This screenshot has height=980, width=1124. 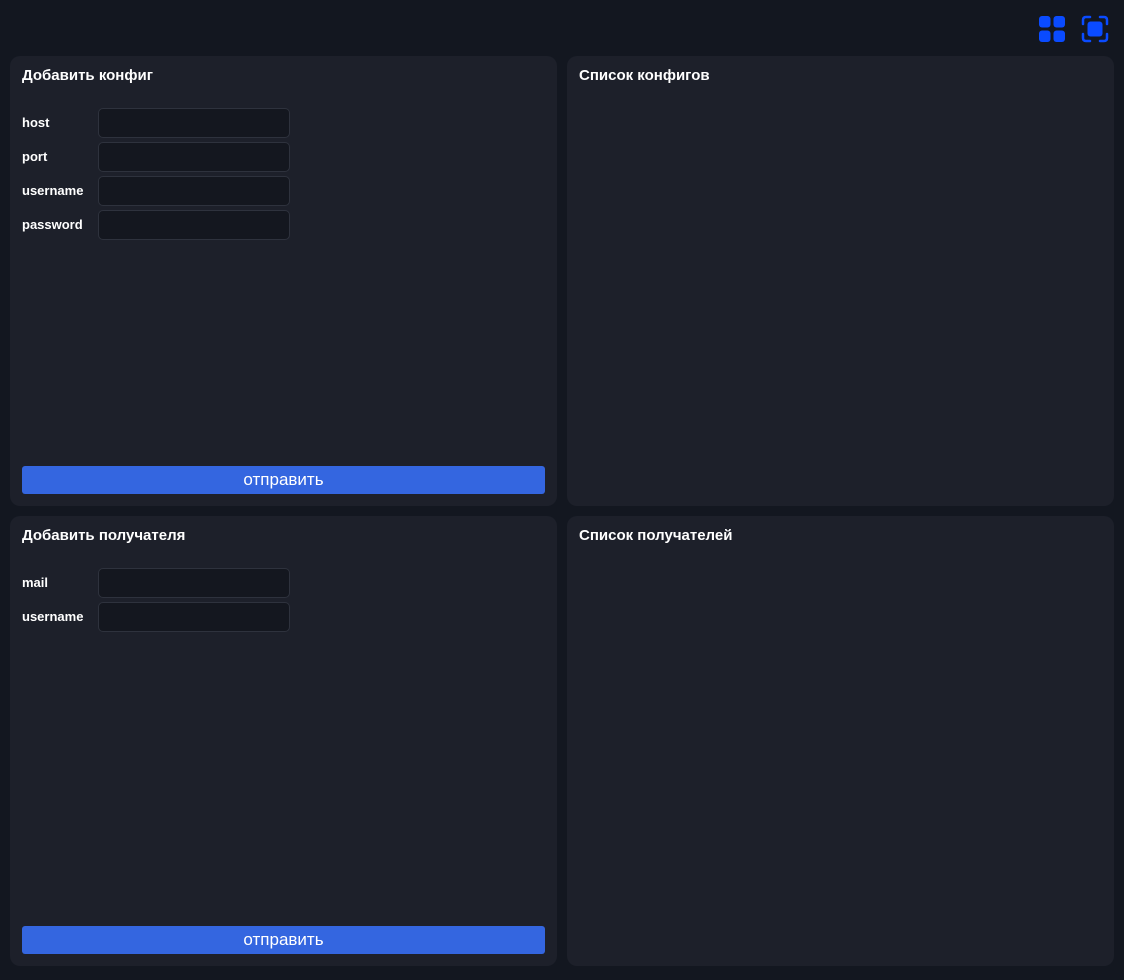 What do you see at coordinates (194, 583) in the screenshot?
I see `mail-input` at bounding box center [194, 583].